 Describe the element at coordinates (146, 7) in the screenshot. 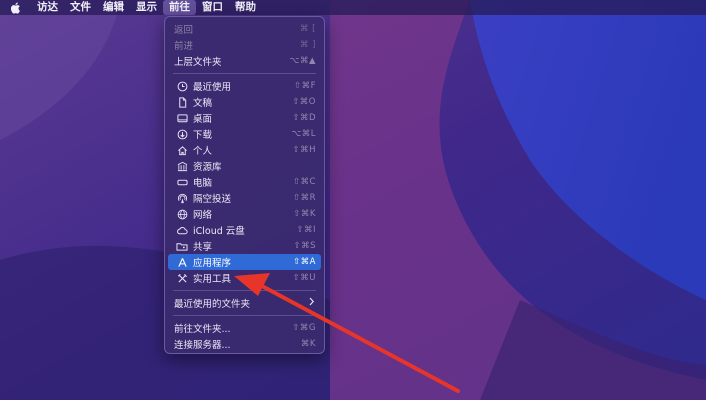

I see `menu-view: 显示` at that location.